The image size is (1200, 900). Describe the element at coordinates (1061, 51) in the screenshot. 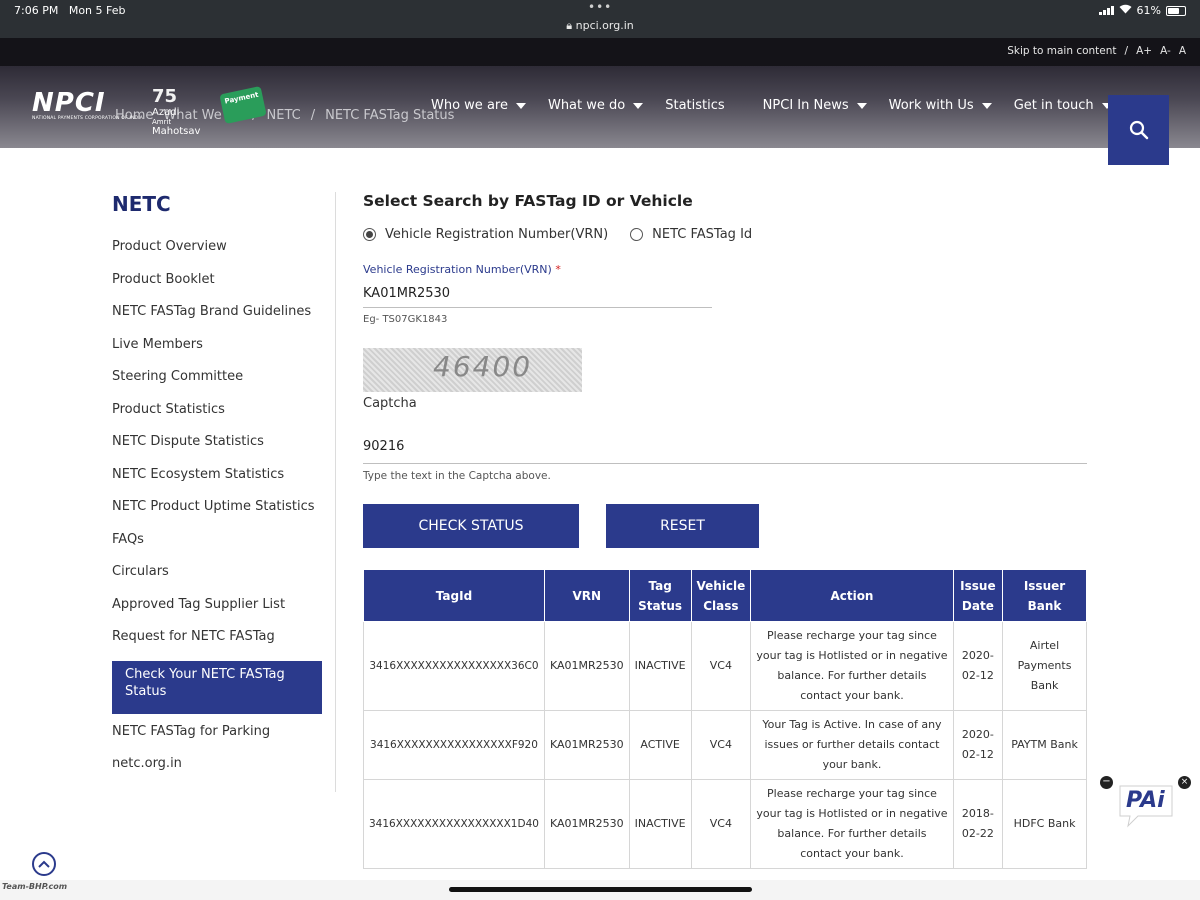

I see `skip-to-main-link: Skip to main content` at that location.